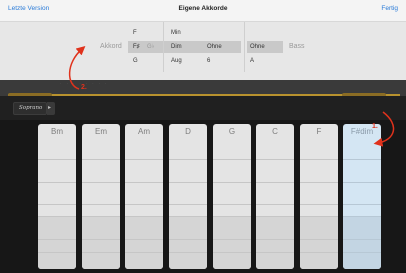 Image resolution: width=406 pixels, height=273 pixels. Describe the element at coordinates (384, 129) in the screenshot. I see `arrow-to-new-pad` at that location.